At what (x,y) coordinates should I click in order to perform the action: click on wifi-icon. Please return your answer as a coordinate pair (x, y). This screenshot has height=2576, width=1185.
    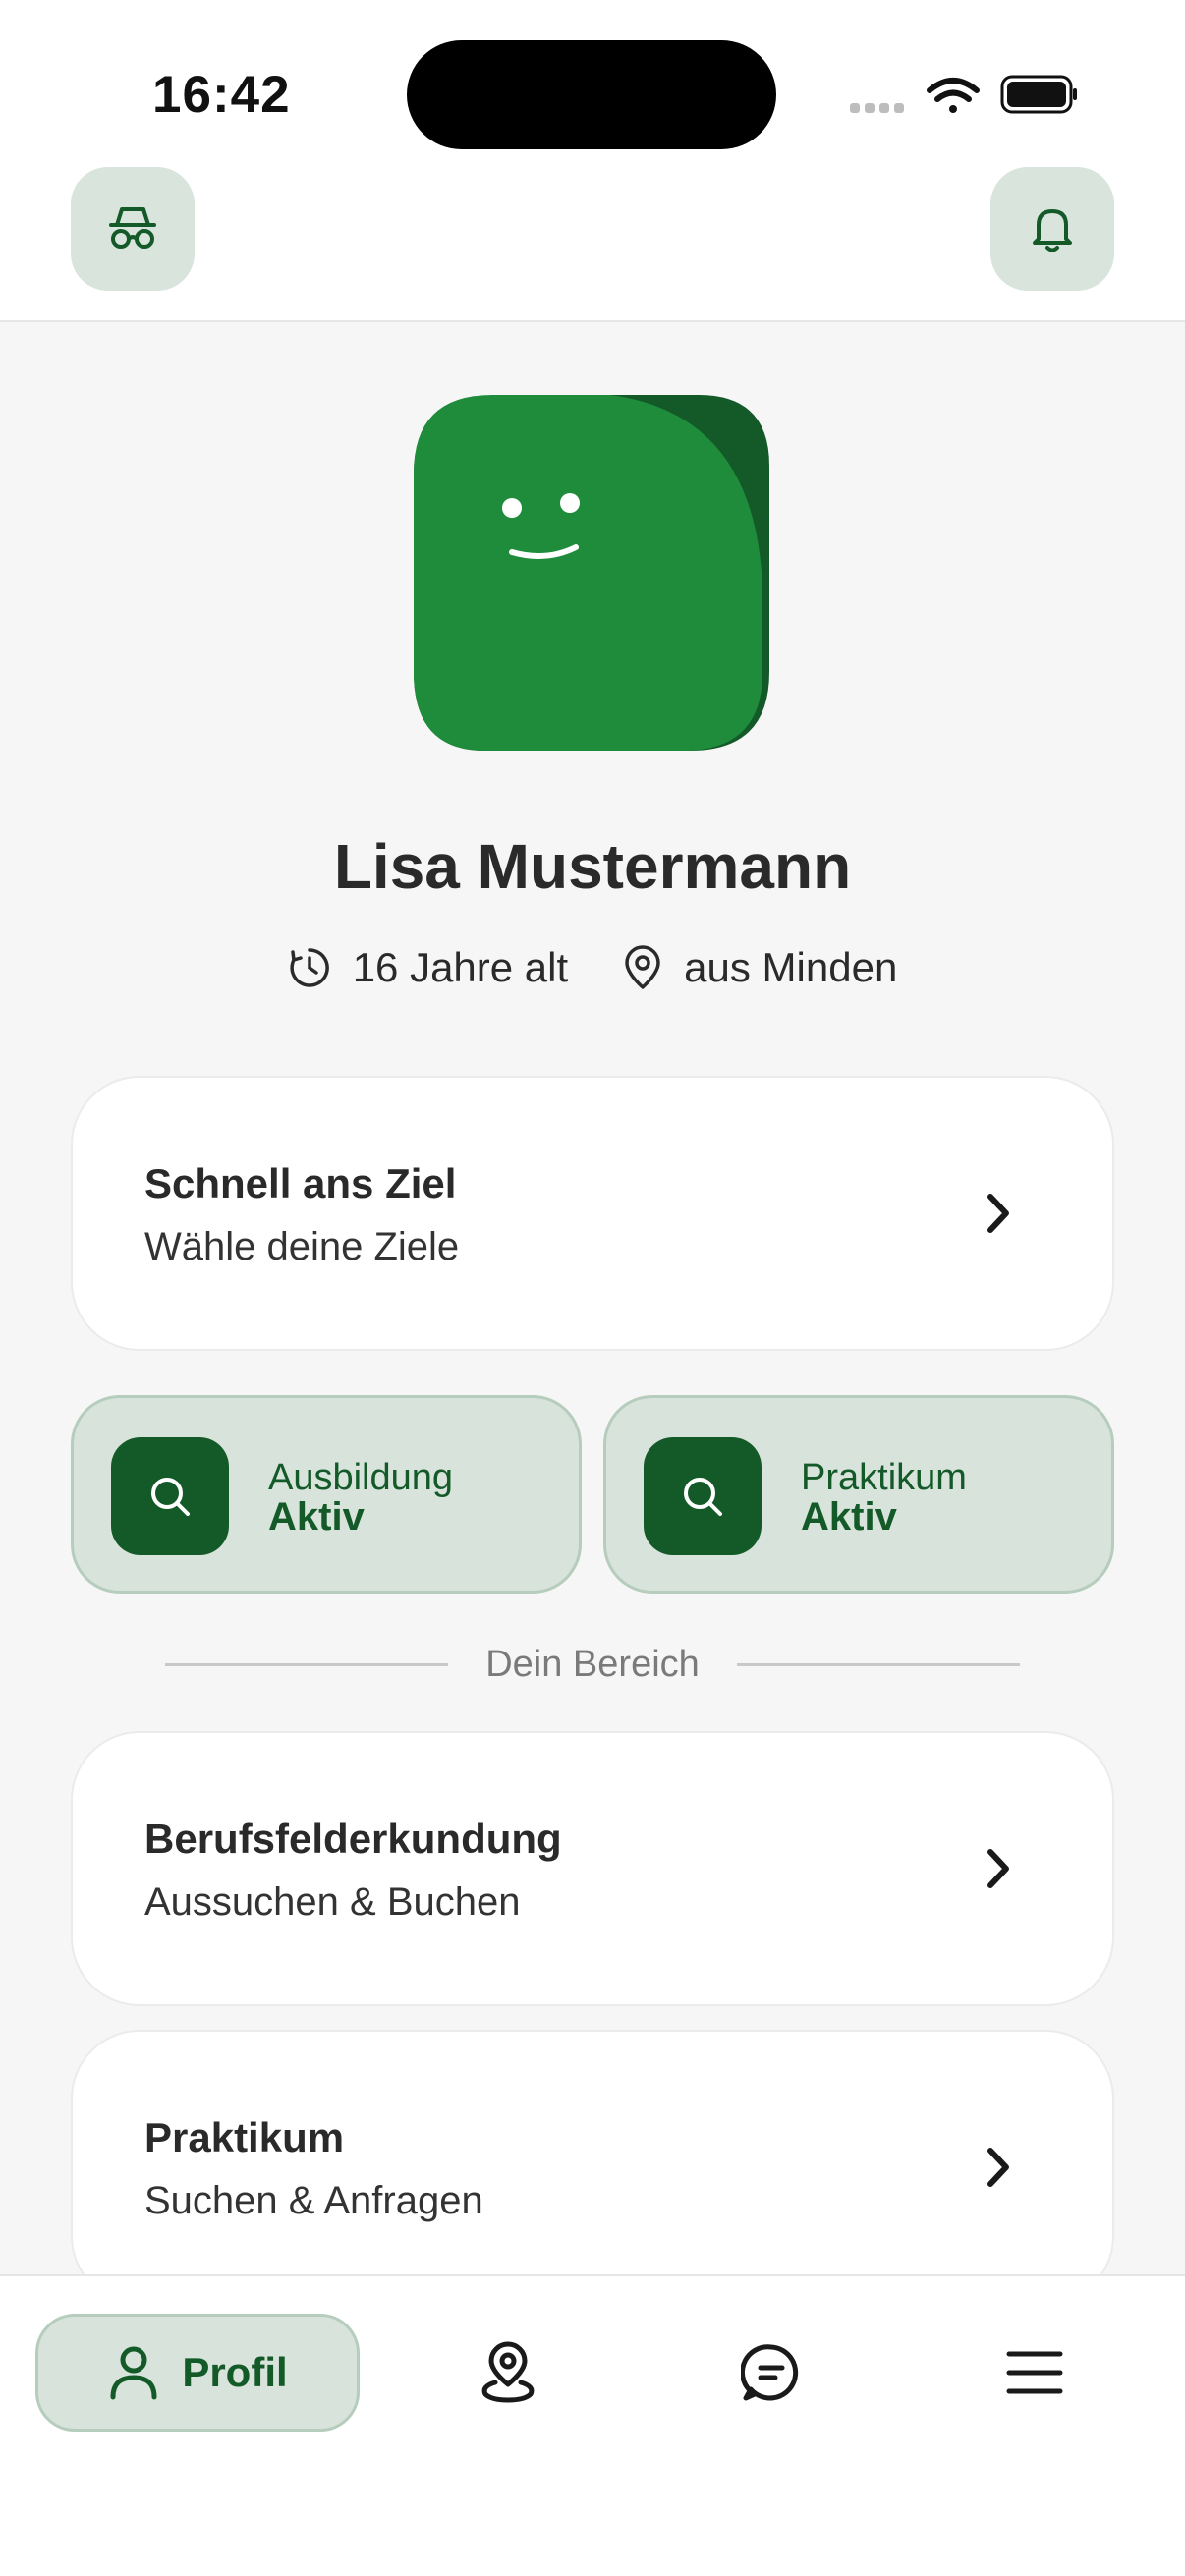
    Looking at the image, I should click on (954, 95).